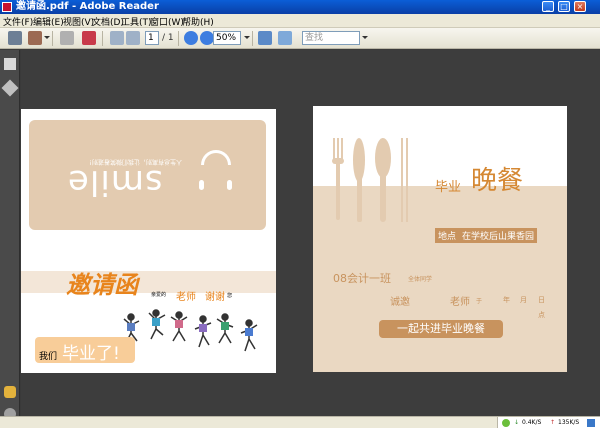  Describe the element at coordinates (133, 38) in the screenshot. I see `next-page-icon` at that location.